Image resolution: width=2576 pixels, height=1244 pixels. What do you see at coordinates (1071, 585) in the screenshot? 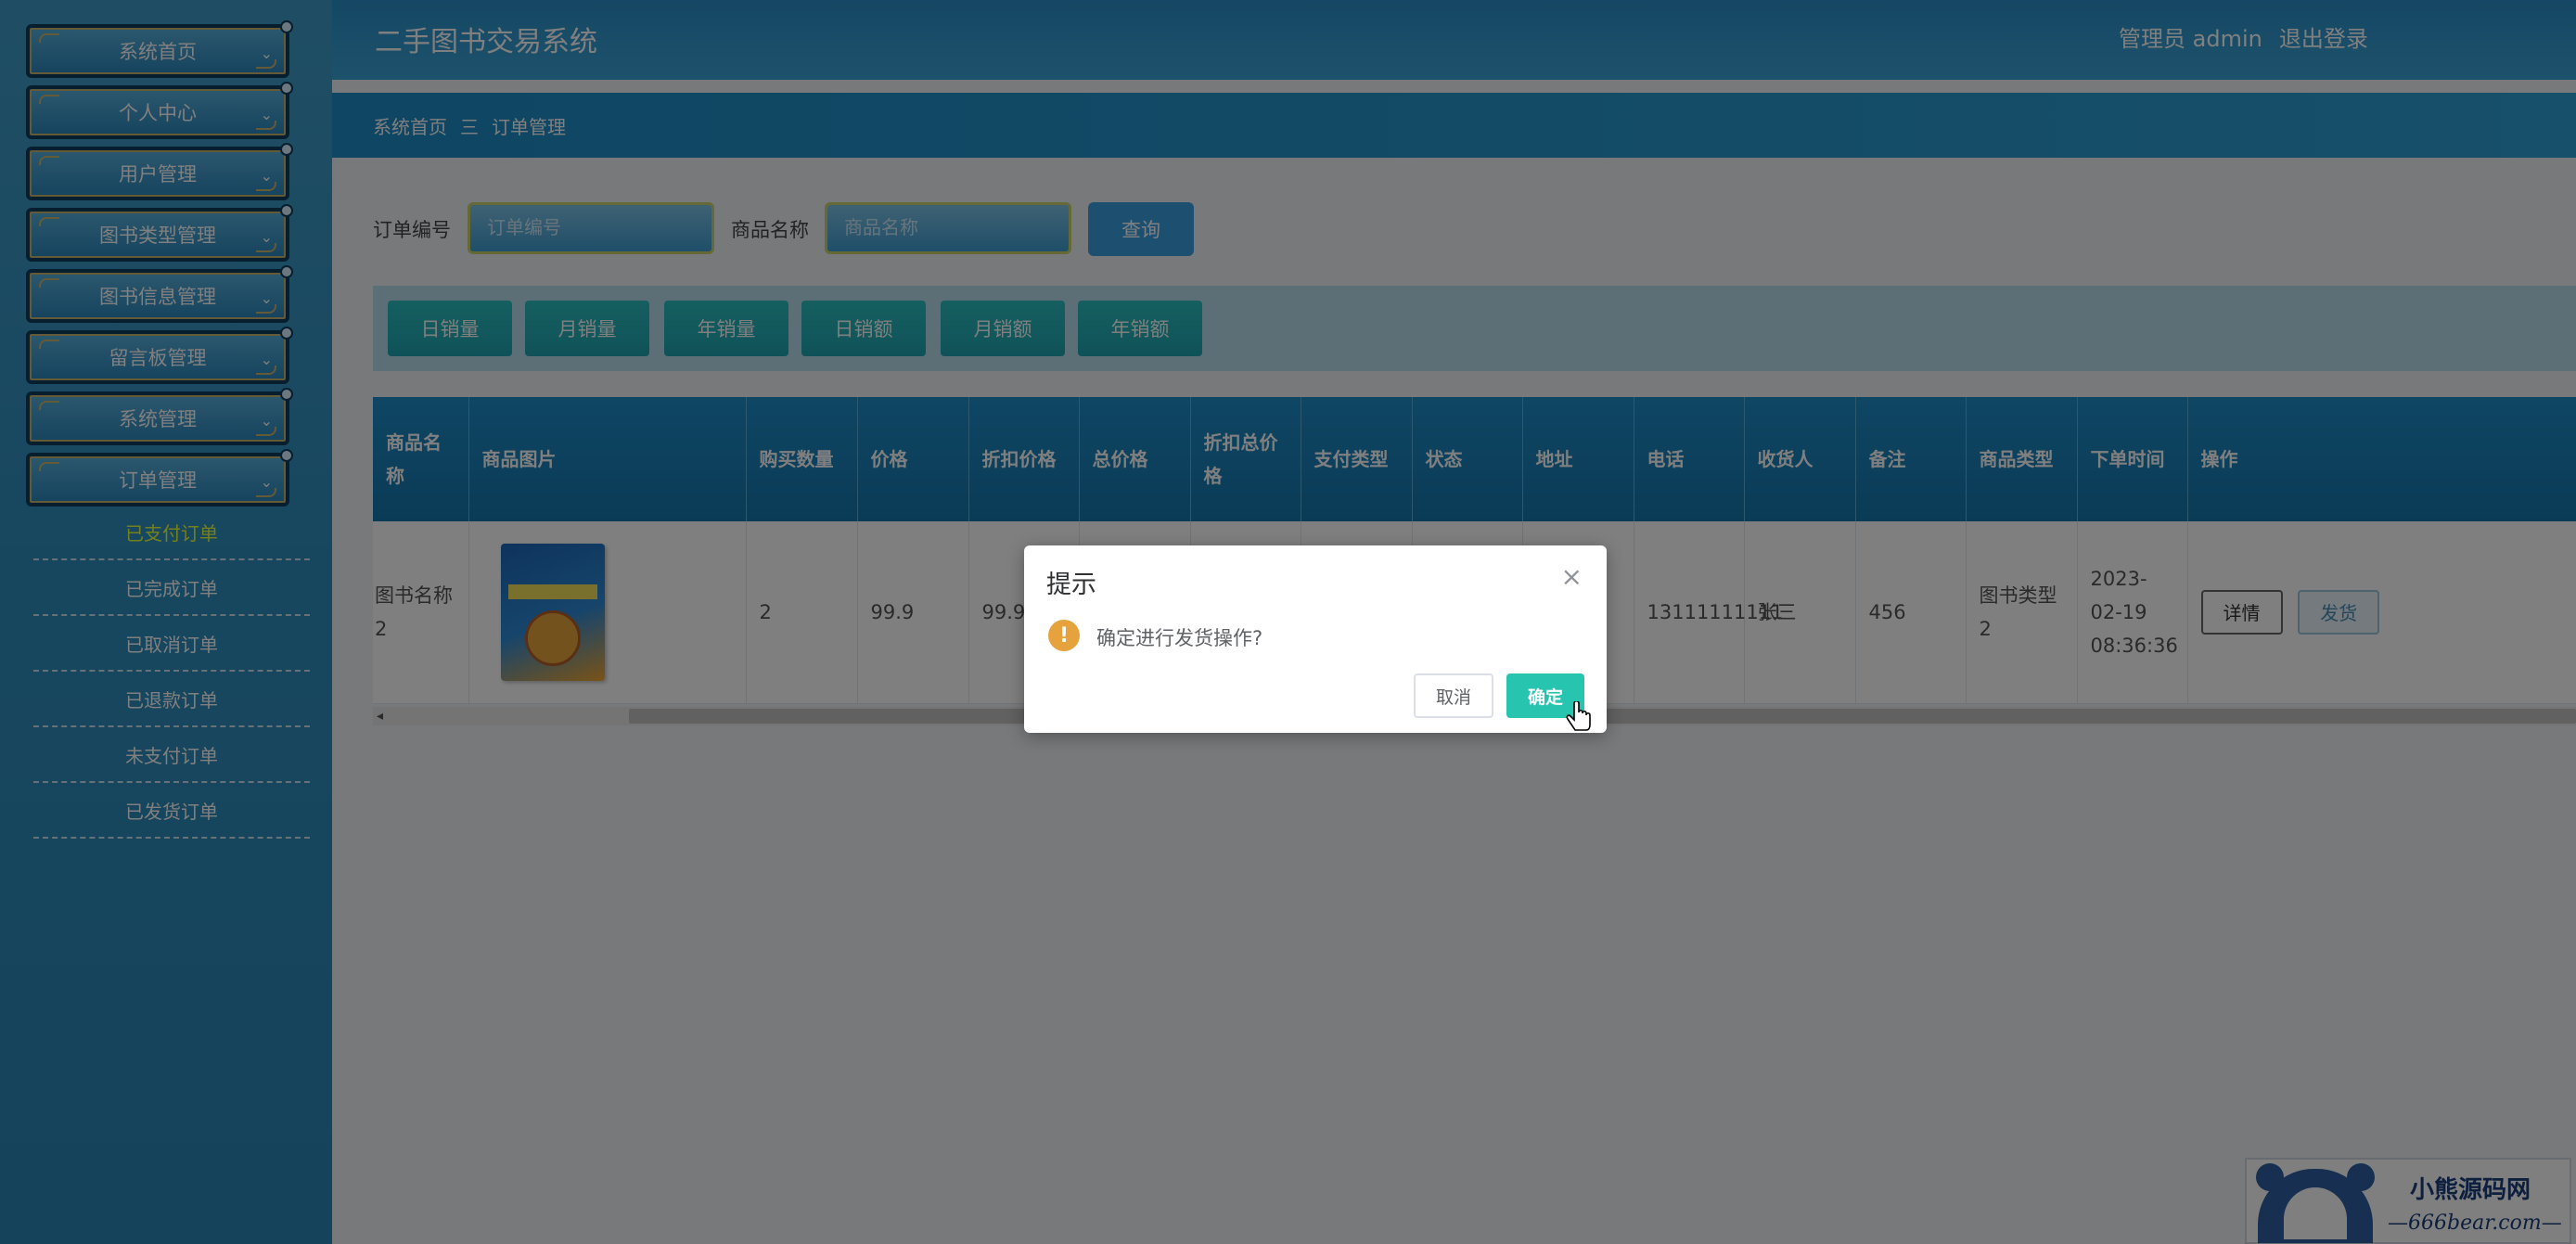
I see `dialog-title: 提示` at bounding box center [1071, 585].